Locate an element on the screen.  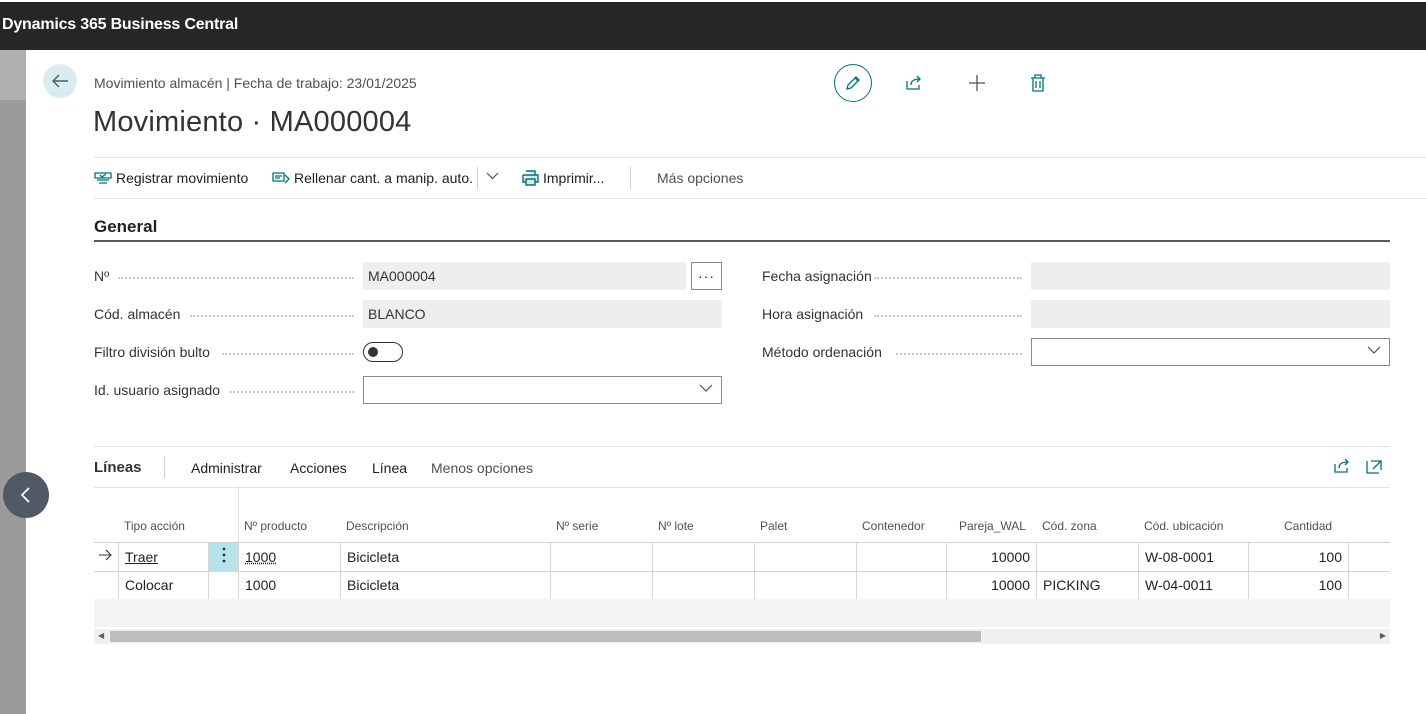
app-title: Dynamics 365 Business Central is located at coordinates (120, 25).